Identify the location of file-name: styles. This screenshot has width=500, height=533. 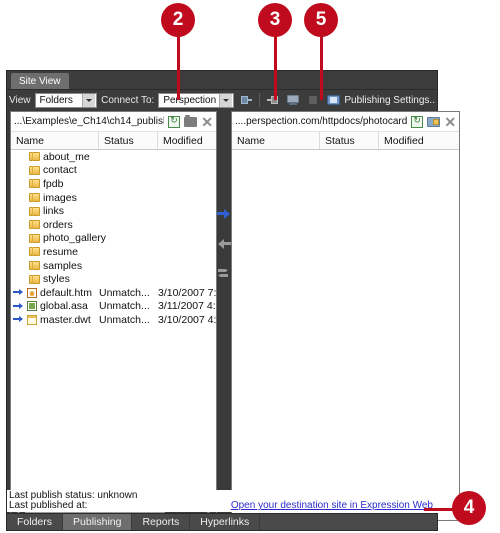
(56, 279).